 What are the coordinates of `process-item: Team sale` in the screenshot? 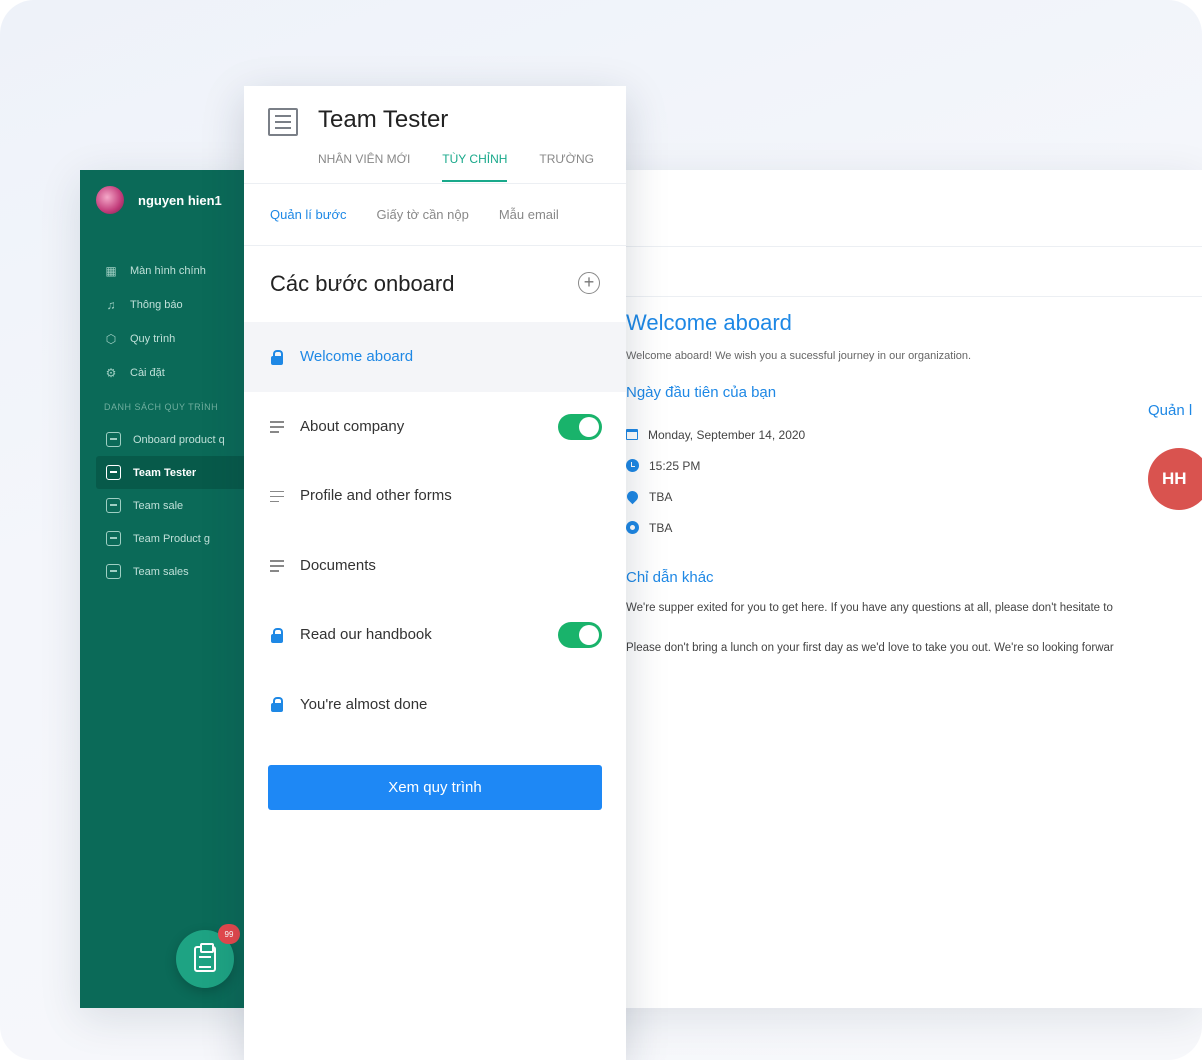 It's located at (181, 505).